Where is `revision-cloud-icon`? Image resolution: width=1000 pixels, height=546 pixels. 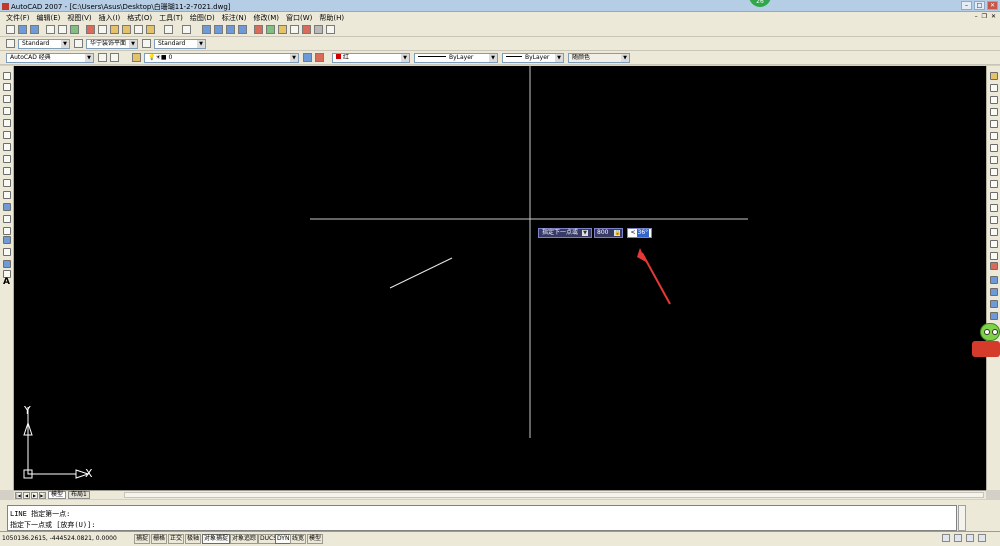
revision-cloud-icon is located at coordinates (7, 159).